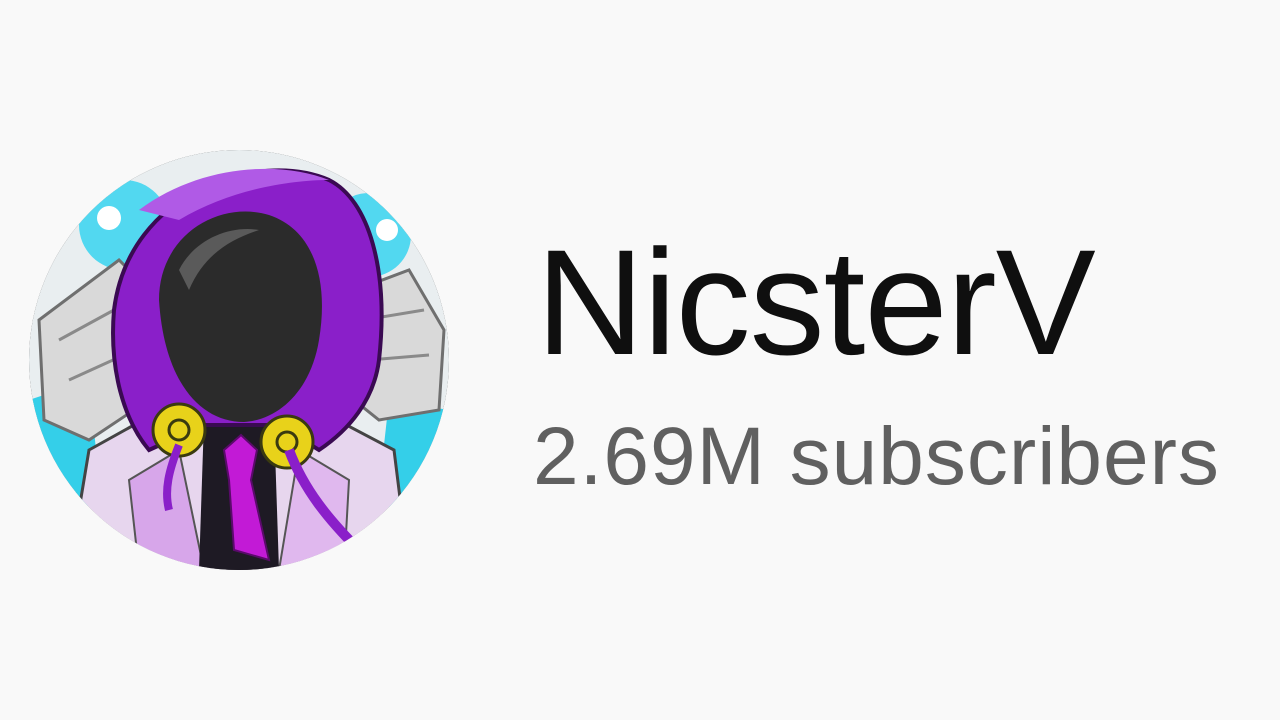 The width and height of the screenshot is (1280, 720). Describe the element at coordinates (816, 302) in the screenshot. I see `channel-name: NicsterV` at that location.